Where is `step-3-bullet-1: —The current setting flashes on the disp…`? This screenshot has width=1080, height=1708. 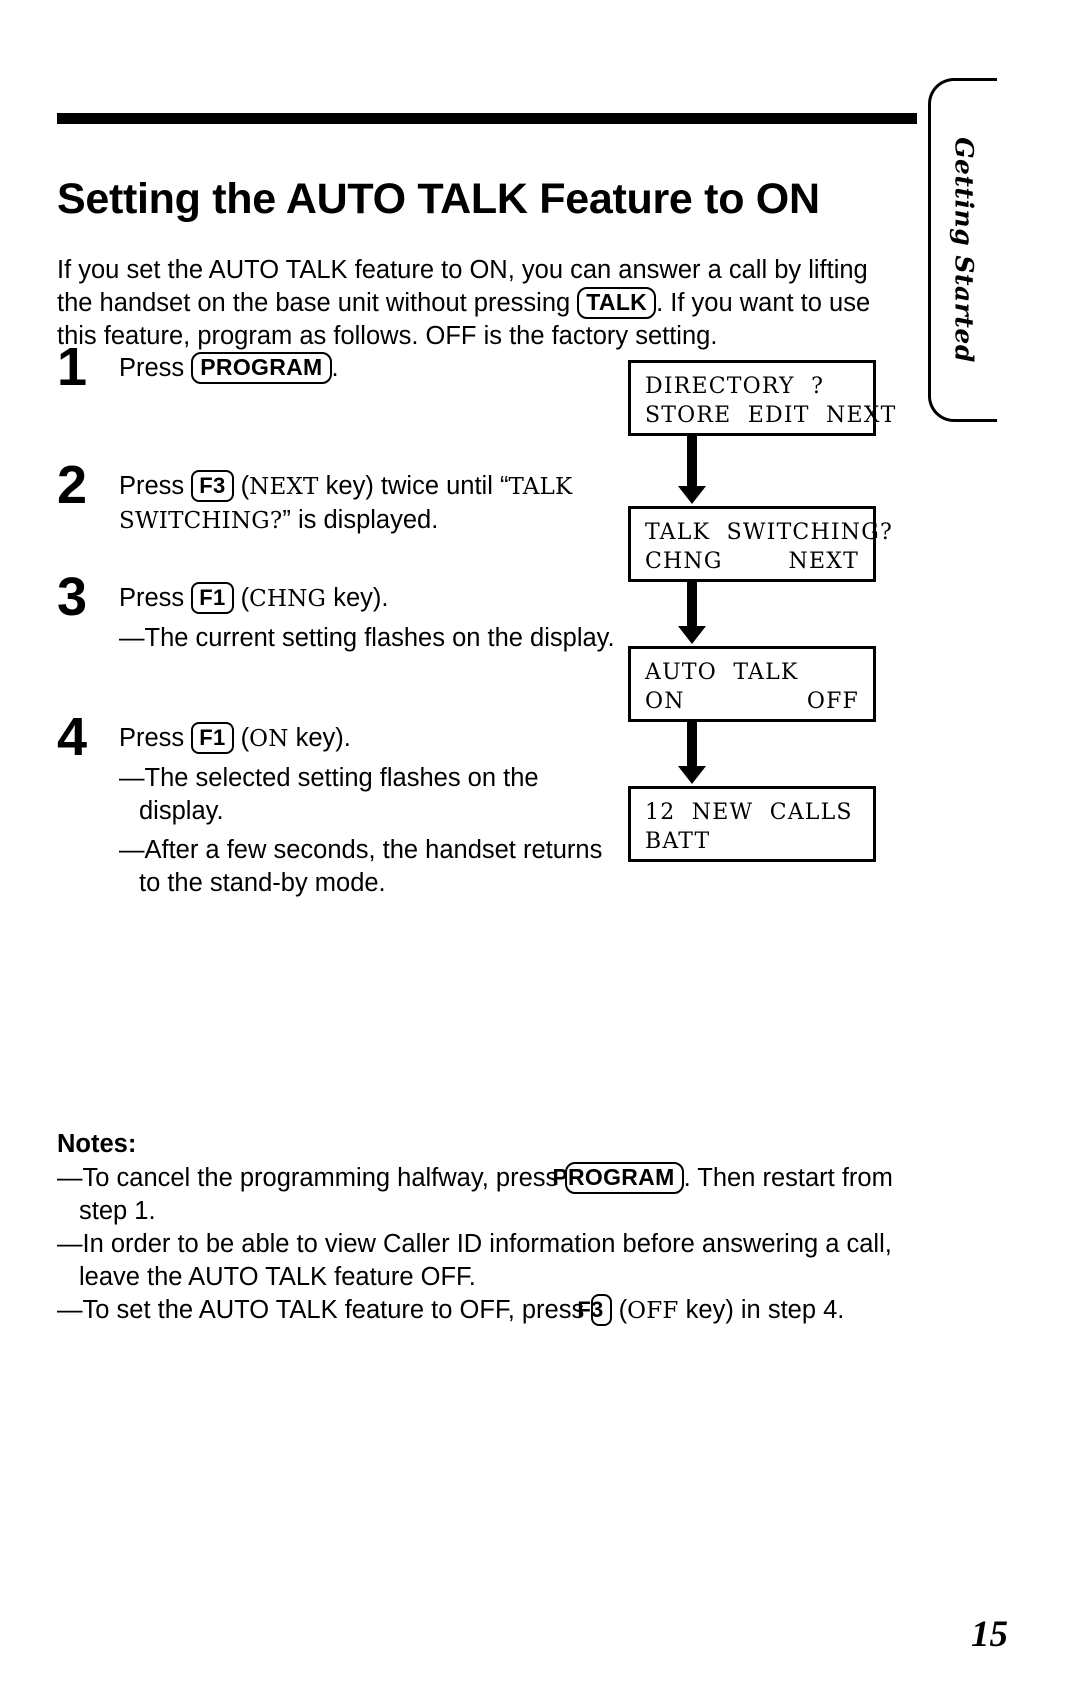
step-3-bullet-1: —The current setting flashes on the disp… is located at coordinates (367, 638).